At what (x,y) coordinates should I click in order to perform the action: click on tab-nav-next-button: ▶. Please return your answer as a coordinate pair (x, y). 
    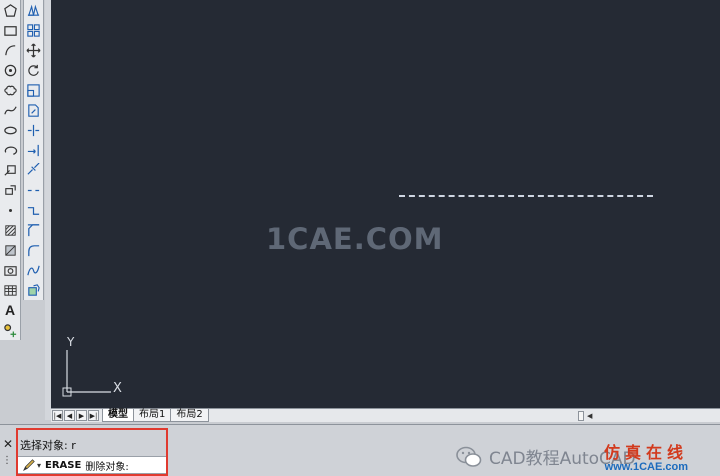
    Looking at the image, I should click on (81, 415).